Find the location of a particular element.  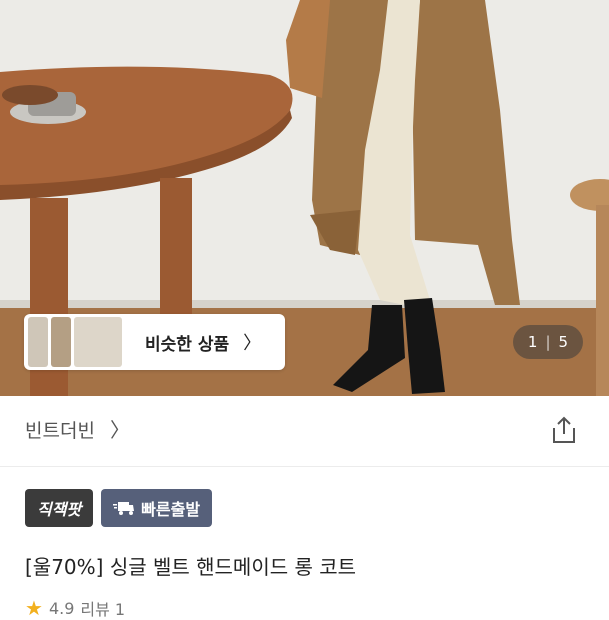

review-count: 리뷰 1 is located at coordinates (102, 608).